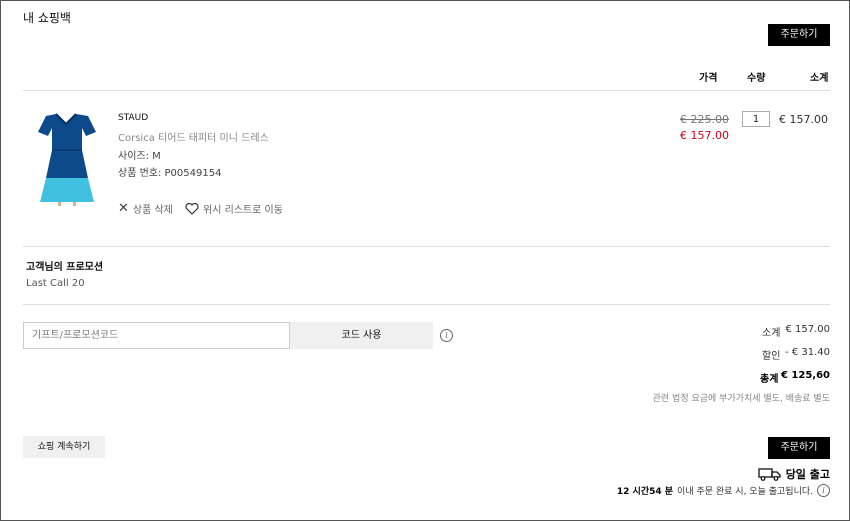 The width and height of the screenshot is (850, 521). What do you see at coordinates (805, 375) in the screenshot?
I see `summary-total-value: € 125,60` at bounding box center [805, 375].